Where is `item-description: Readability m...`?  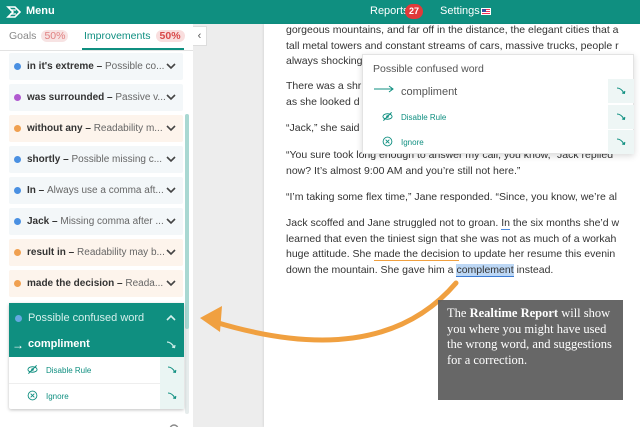
item-description: Readability m... is located at coordinates (128, 128).